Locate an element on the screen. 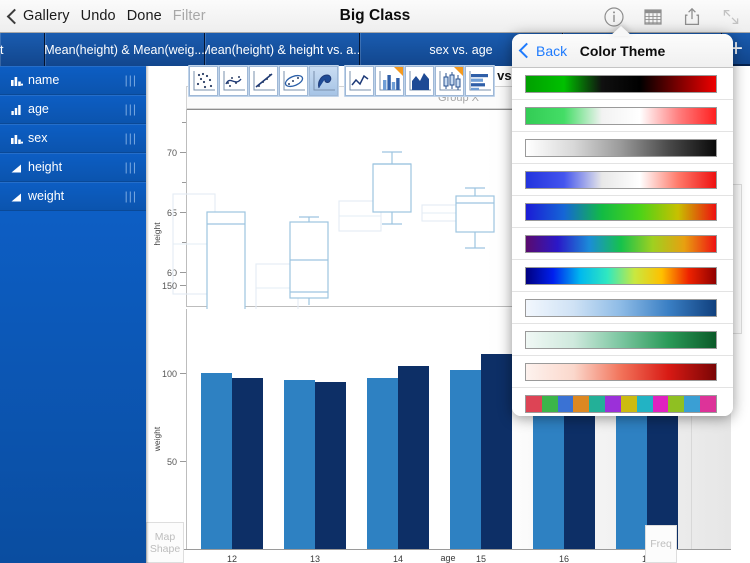 The image size is (750, 563). color-theme-swatch-white-red is located at coordinates (621, 371).